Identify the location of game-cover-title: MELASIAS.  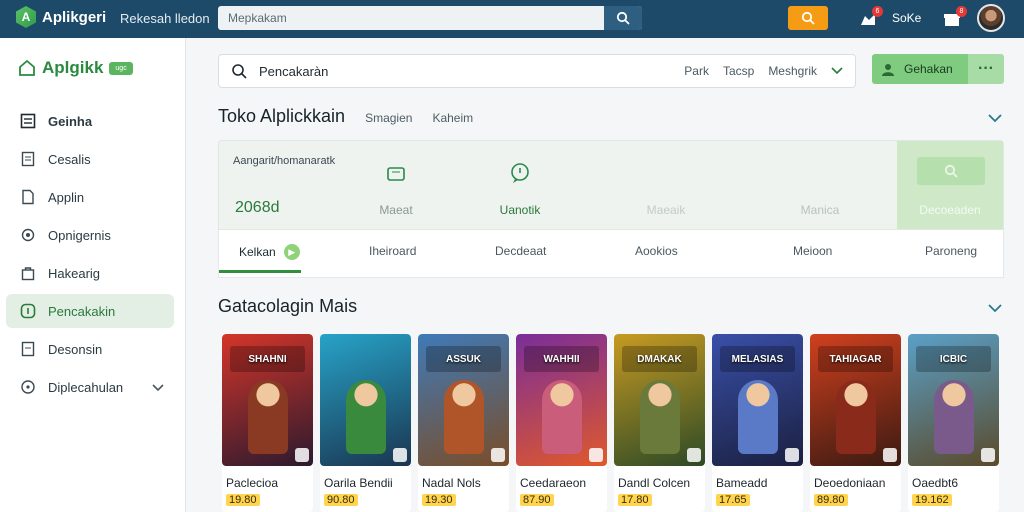
(757, 359).